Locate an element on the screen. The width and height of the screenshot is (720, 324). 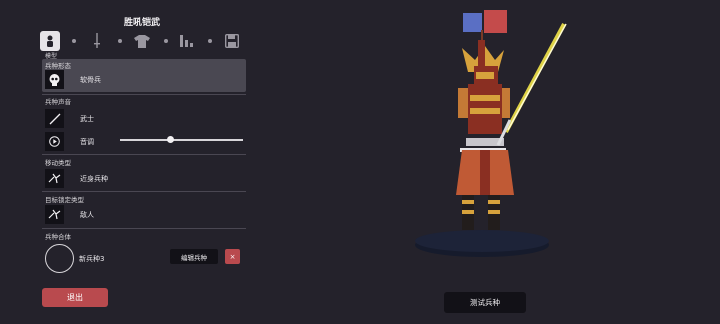
sword-icon is located at coordinates (97, 40).